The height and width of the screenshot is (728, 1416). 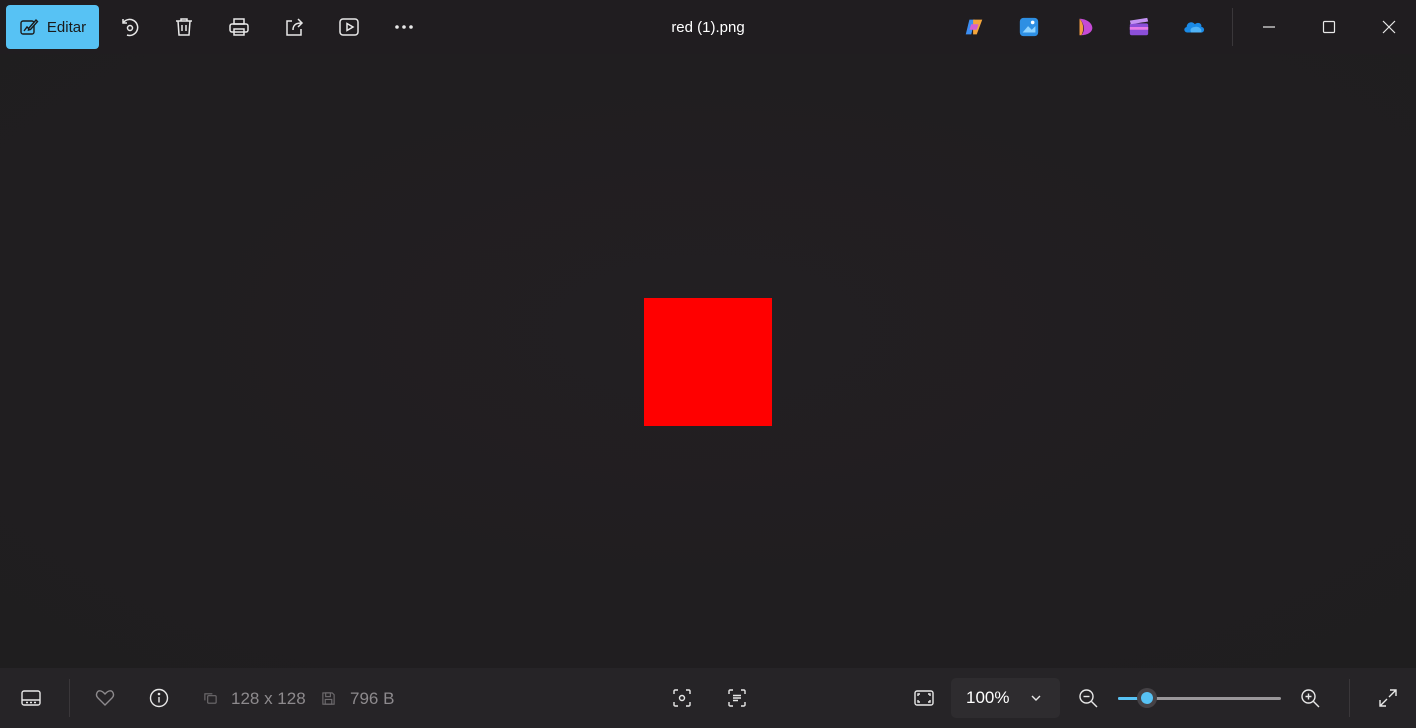 I want to click on clipchamp-app-icon, so click(x=1139, y=26).